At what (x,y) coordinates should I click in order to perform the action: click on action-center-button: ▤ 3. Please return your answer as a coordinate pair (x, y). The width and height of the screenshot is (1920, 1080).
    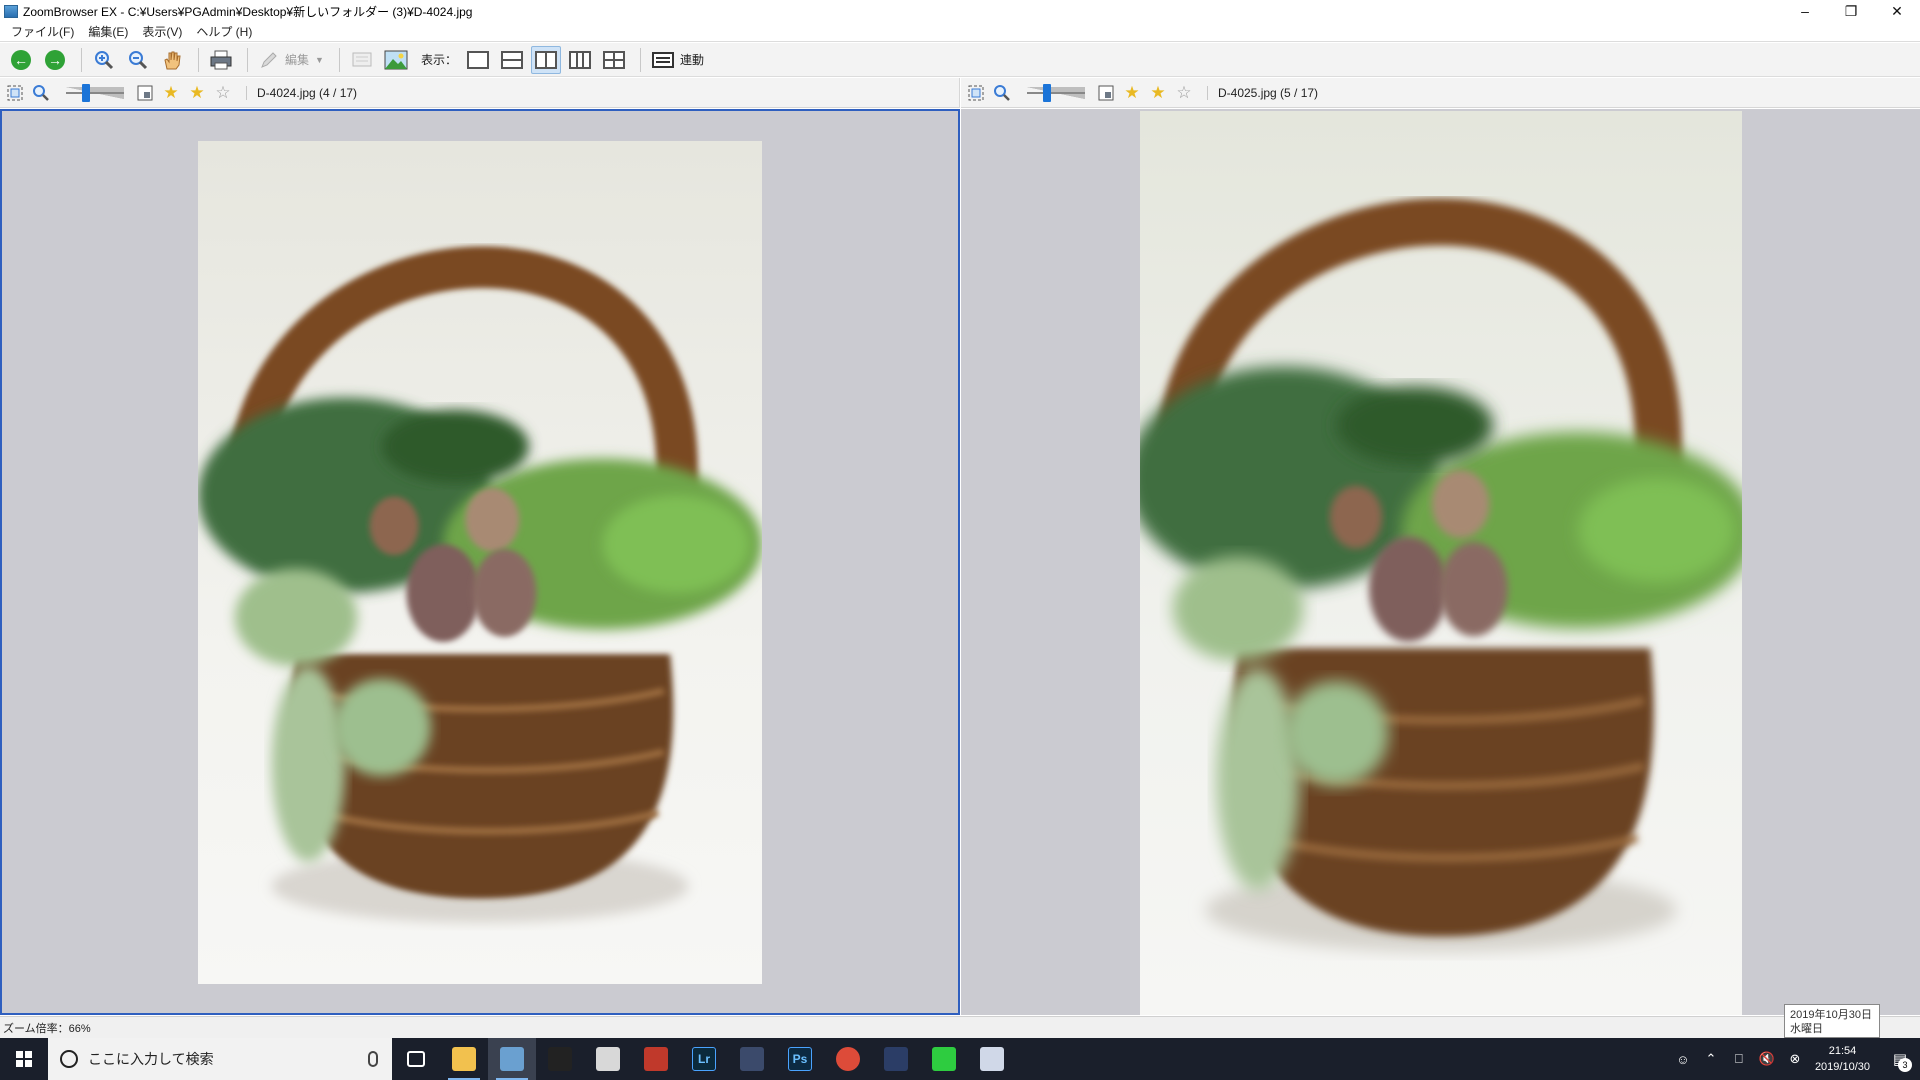
    Looking at the image, I should click on (1900, 1059).